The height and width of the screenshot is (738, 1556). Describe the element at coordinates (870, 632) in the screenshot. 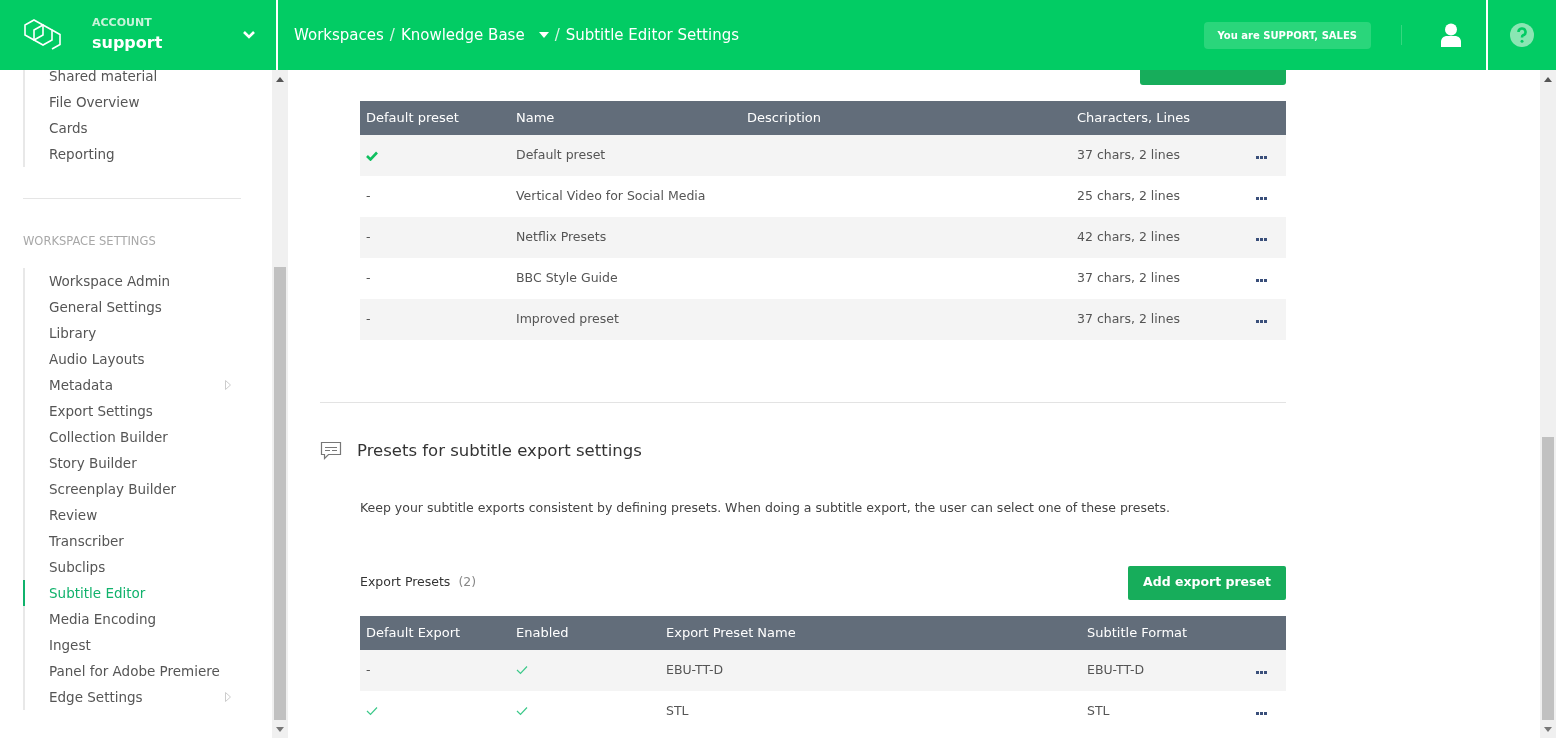

I see `column-header: Export Preset Name` at that location.